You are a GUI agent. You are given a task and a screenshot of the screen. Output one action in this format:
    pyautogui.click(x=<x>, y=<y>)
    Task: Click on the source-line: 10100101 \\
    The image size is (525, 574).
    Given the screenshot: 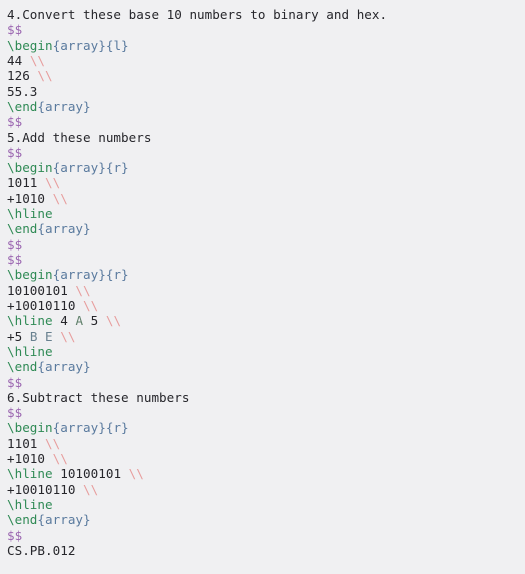 What is the action you would take?
    pyautogui.click(x=266, y=290)
    